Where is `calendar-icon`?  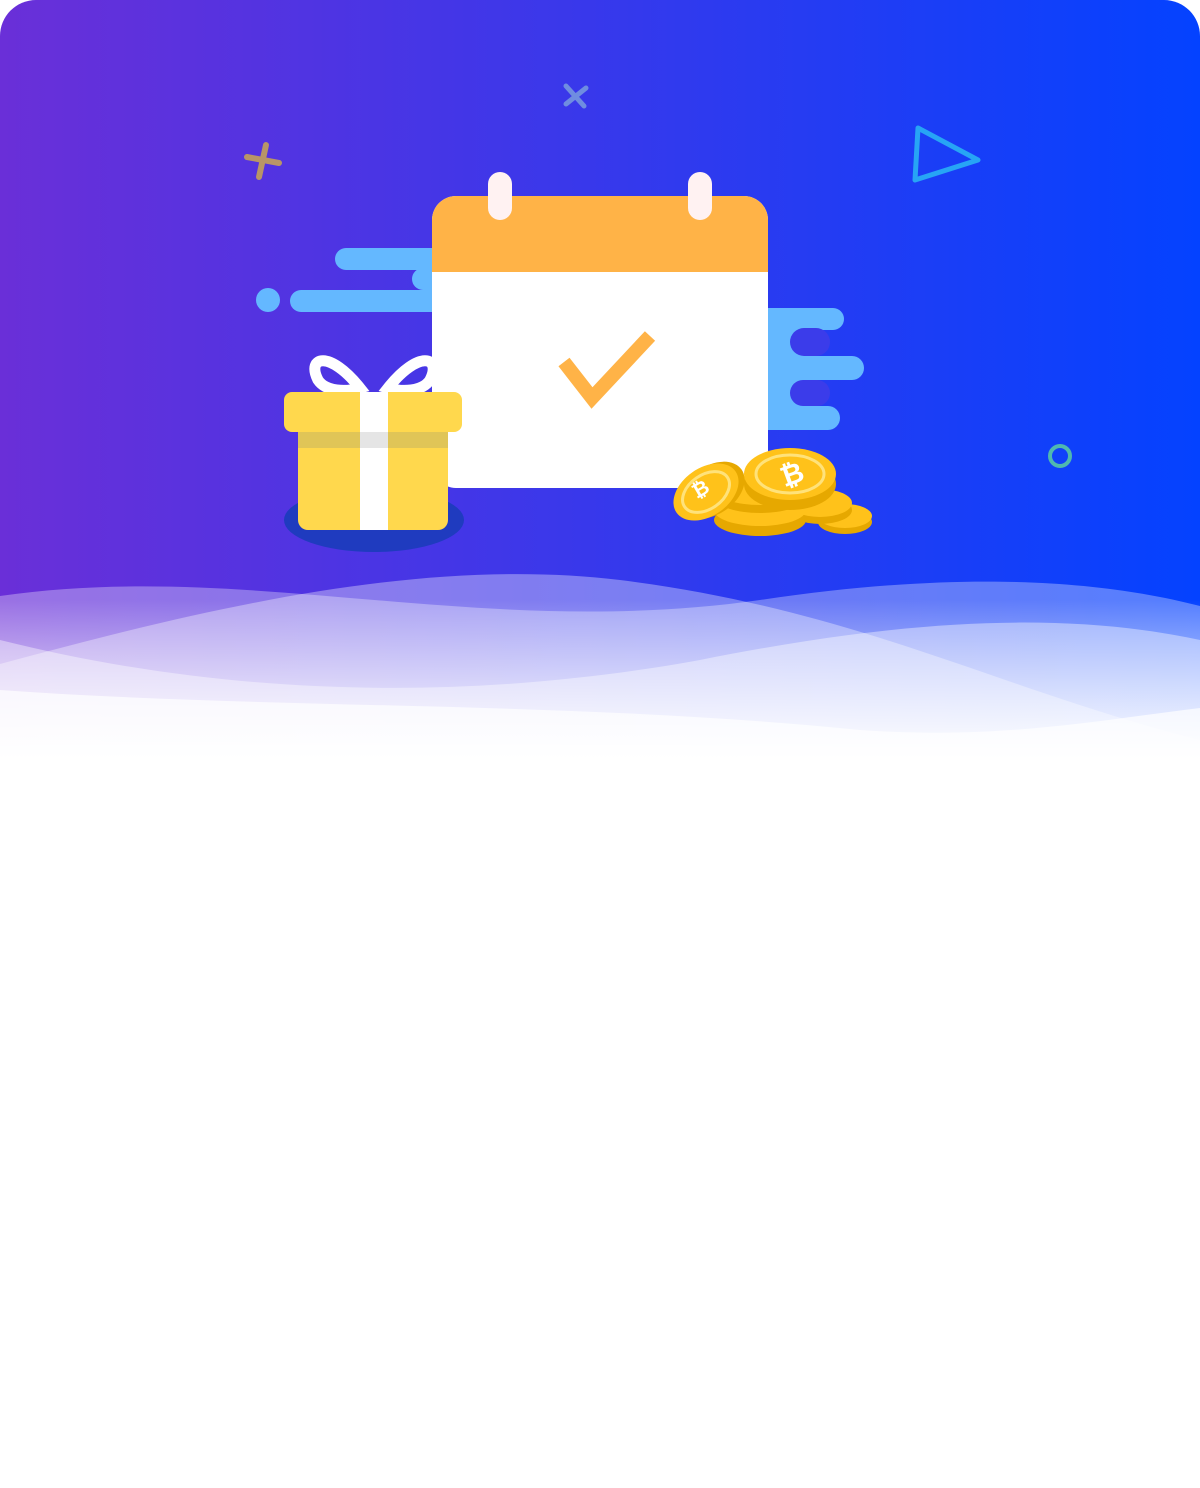
calendar-icon is located at coordinates (600, 330).